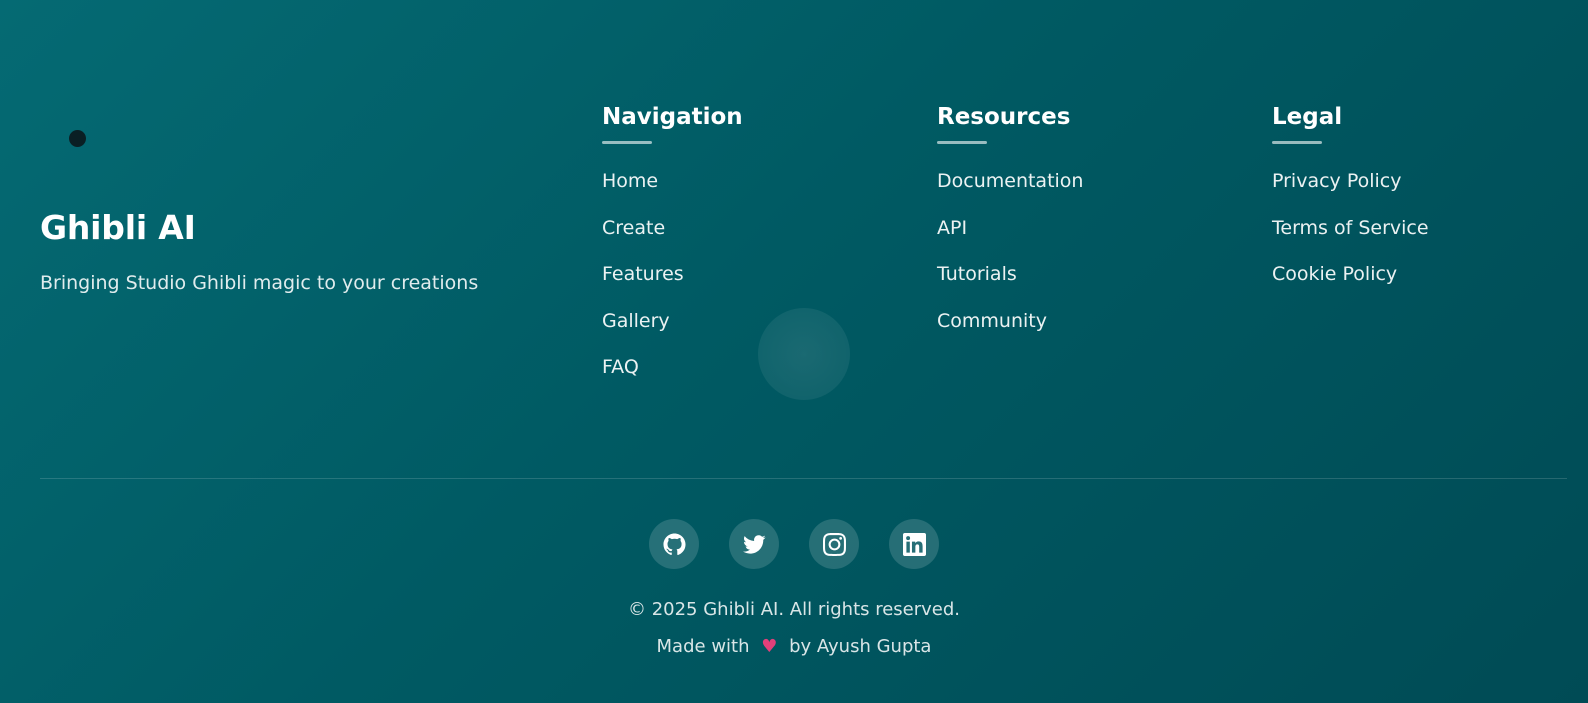  Describe the element at coordinates (1010, 321) in the screenshot. I see `footer-link-community: Community` at that location.